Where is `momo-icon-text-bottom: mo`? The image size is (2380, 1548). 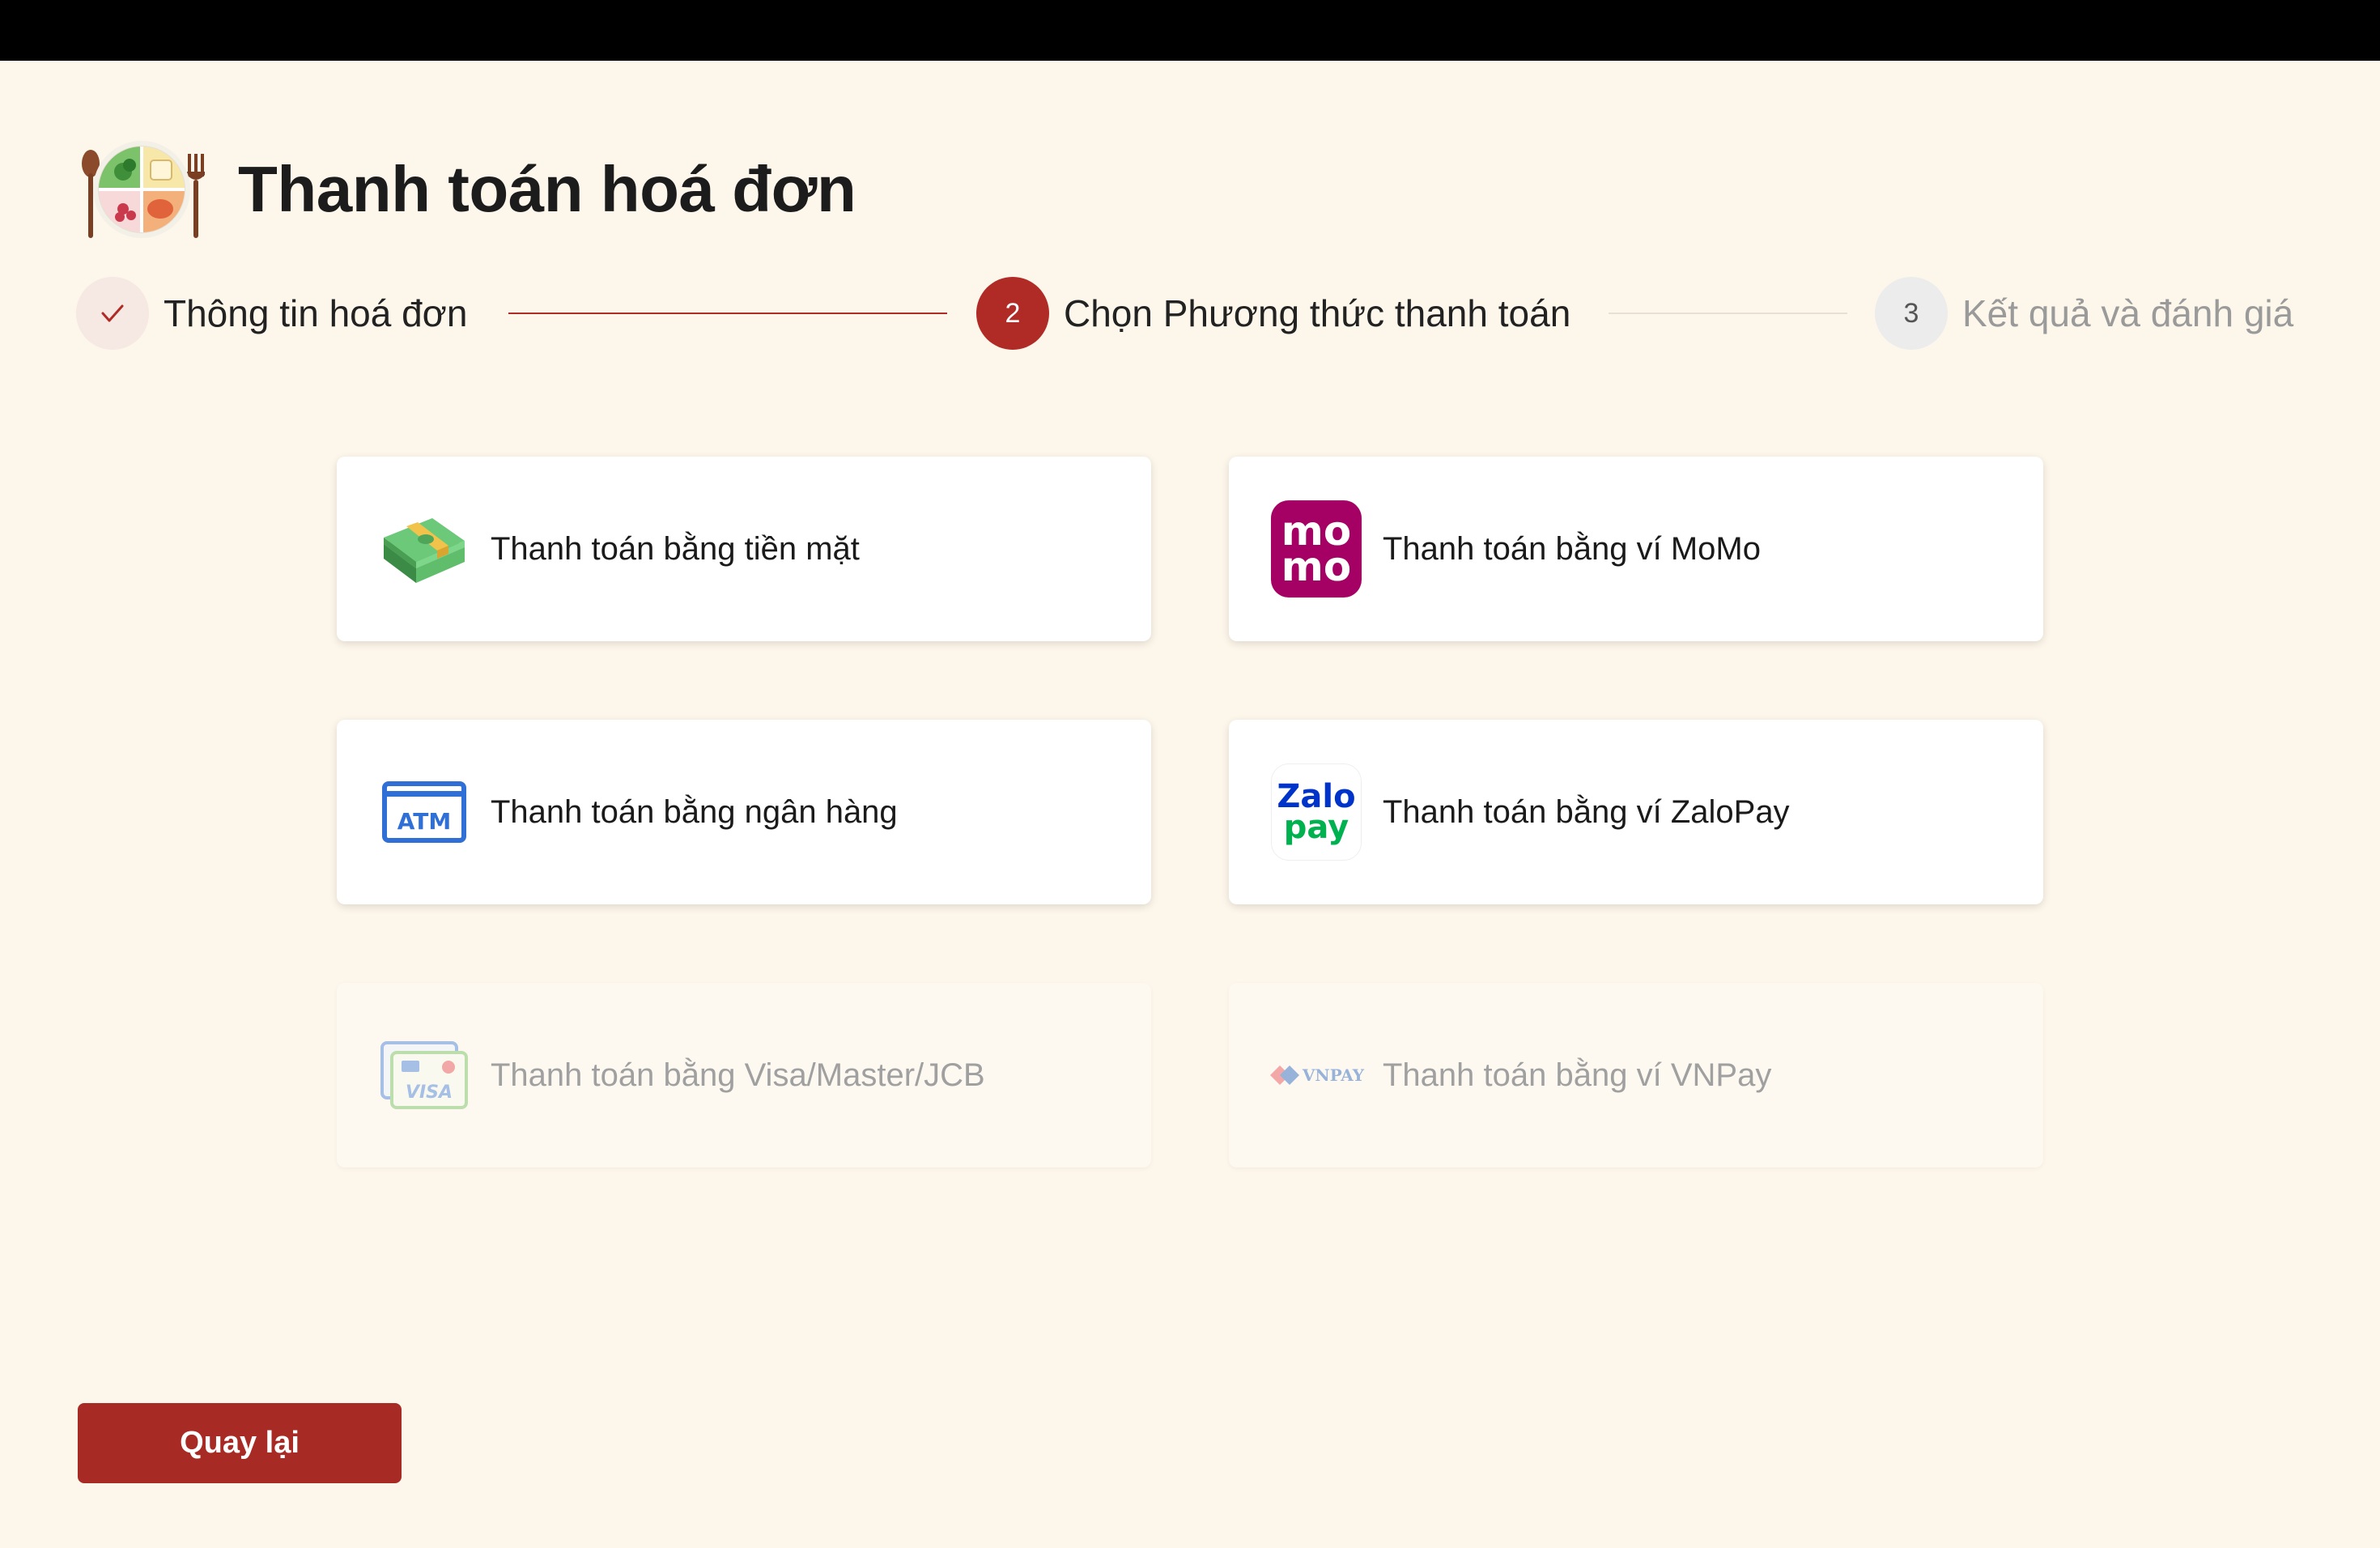 momo-icon-text-bottom: mo is located at coordinates (1316, 567).